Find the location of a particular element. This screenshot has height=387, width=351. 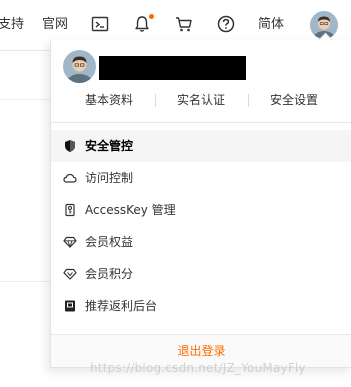

menu-item-label: 访问控制 is located at coordinates (109, 178).